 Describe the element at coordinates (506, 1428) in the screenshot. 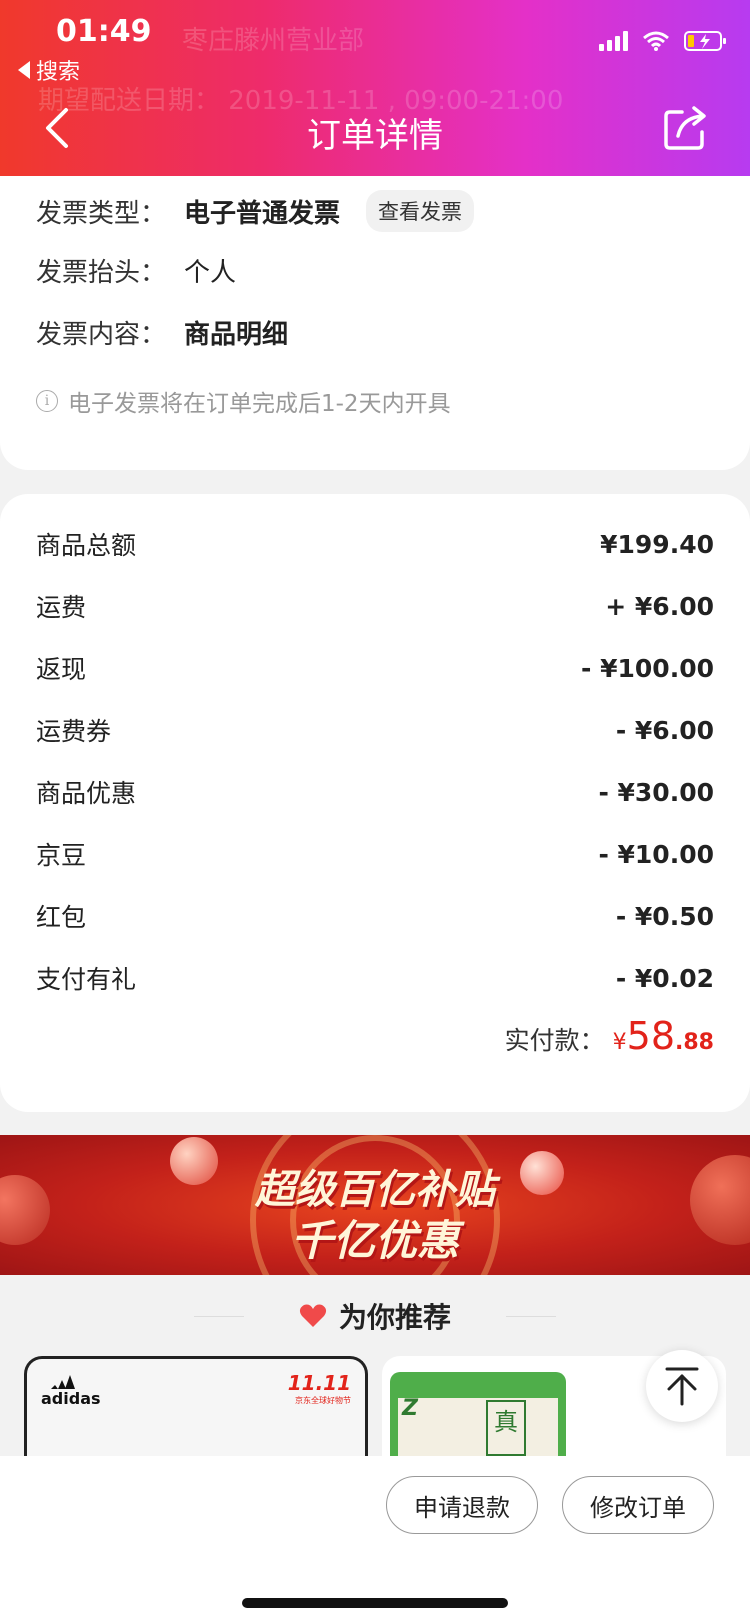

I see `pack-label: 真` at that location.